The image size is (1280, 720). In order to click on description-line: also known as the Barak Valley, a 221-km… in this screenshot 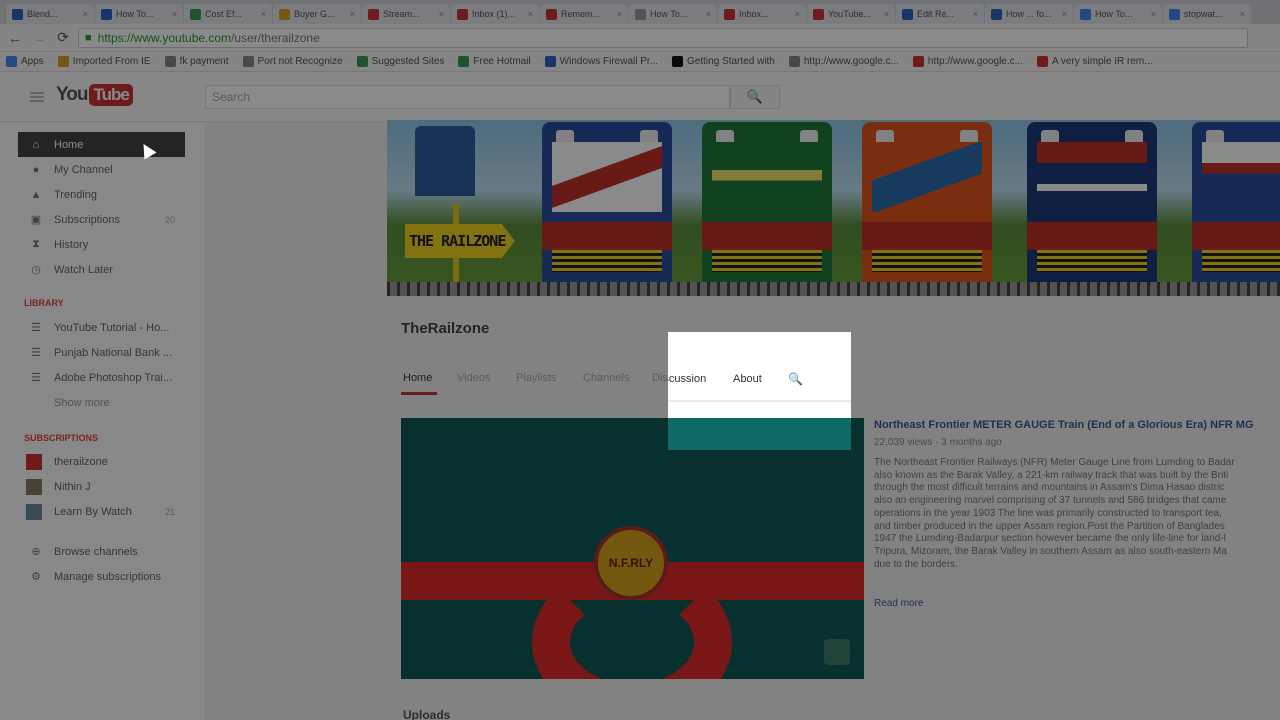, I will do `click(1051, 475)`.